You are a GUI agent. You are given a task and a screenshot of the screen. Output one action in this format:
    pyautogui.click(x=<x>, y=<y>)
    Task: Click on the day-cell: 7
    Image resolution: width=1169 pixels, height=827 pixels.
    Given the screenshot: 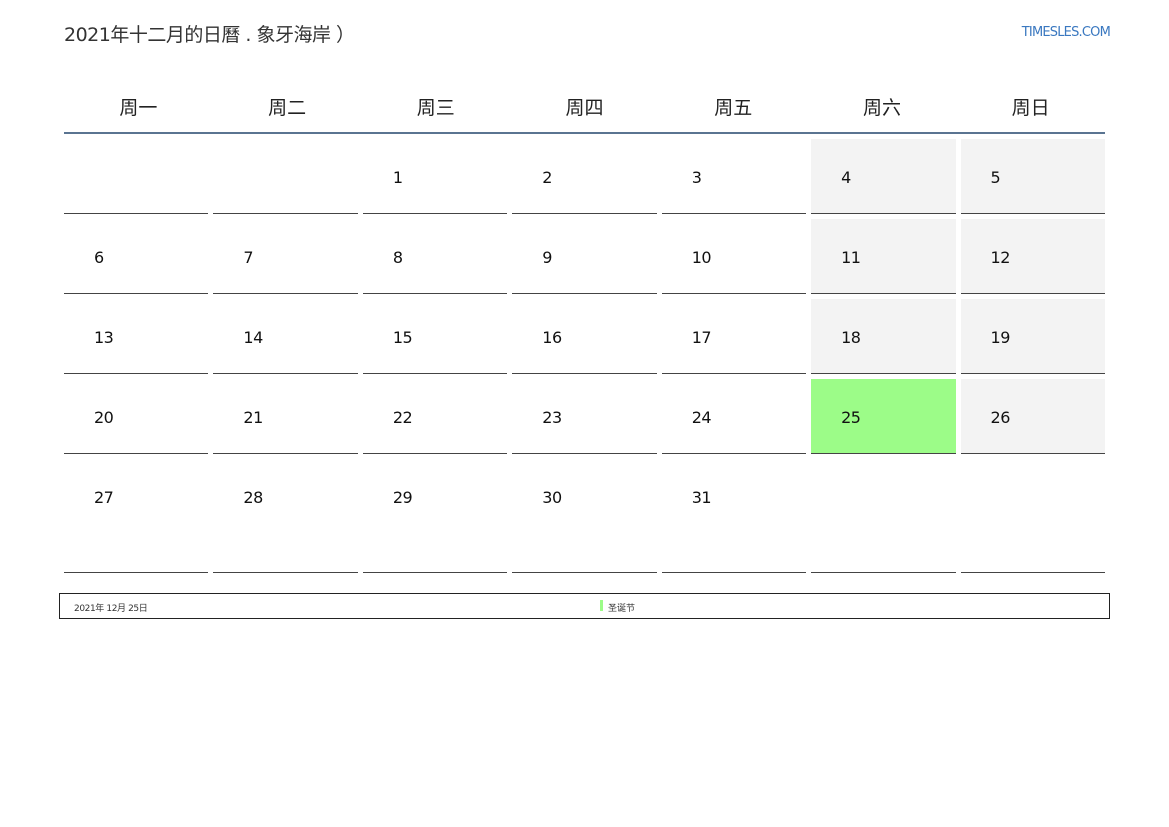 What is the action you would take?
    pyautogui.click(x=285, y=256)
    